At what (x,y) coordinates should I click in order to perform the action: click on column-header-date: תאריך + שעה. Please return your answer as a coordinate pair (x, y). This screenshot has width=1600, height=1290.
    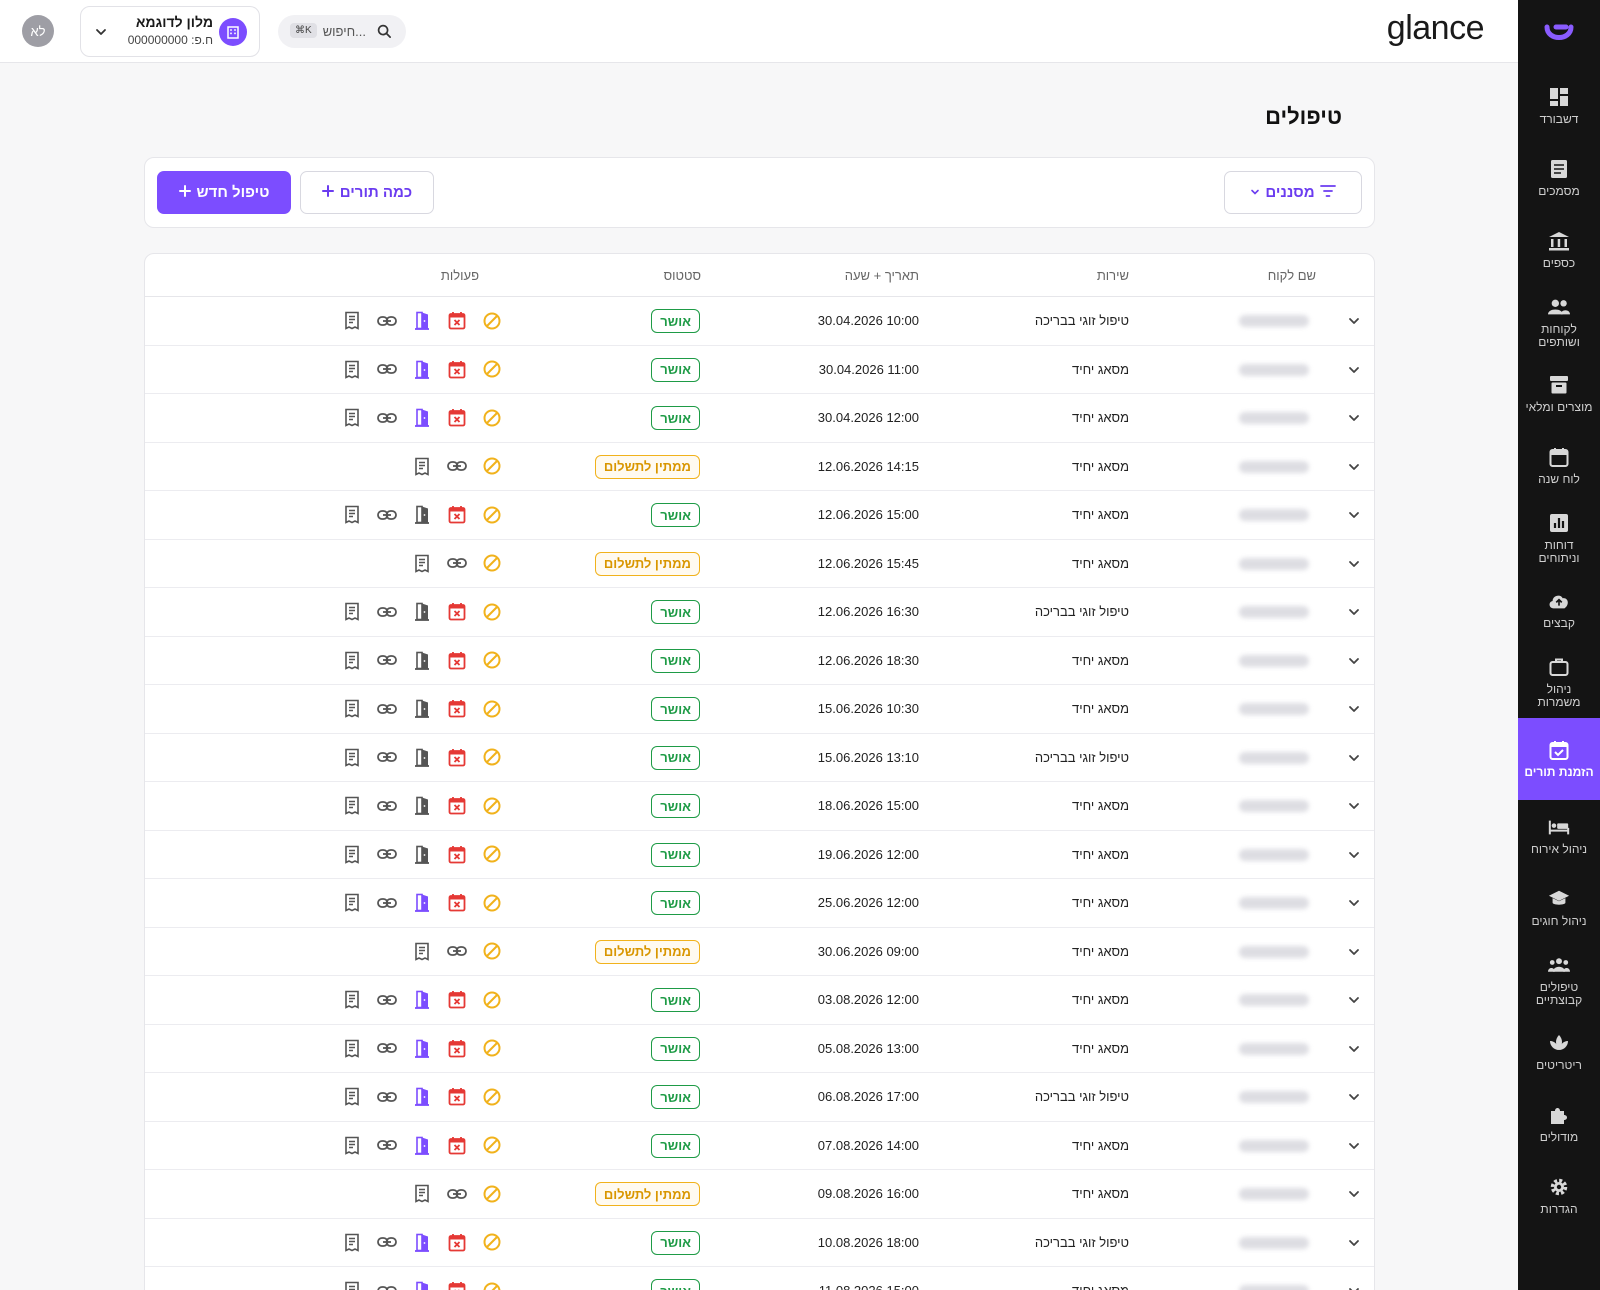
    Looking at the image, I should click on (882, 275).